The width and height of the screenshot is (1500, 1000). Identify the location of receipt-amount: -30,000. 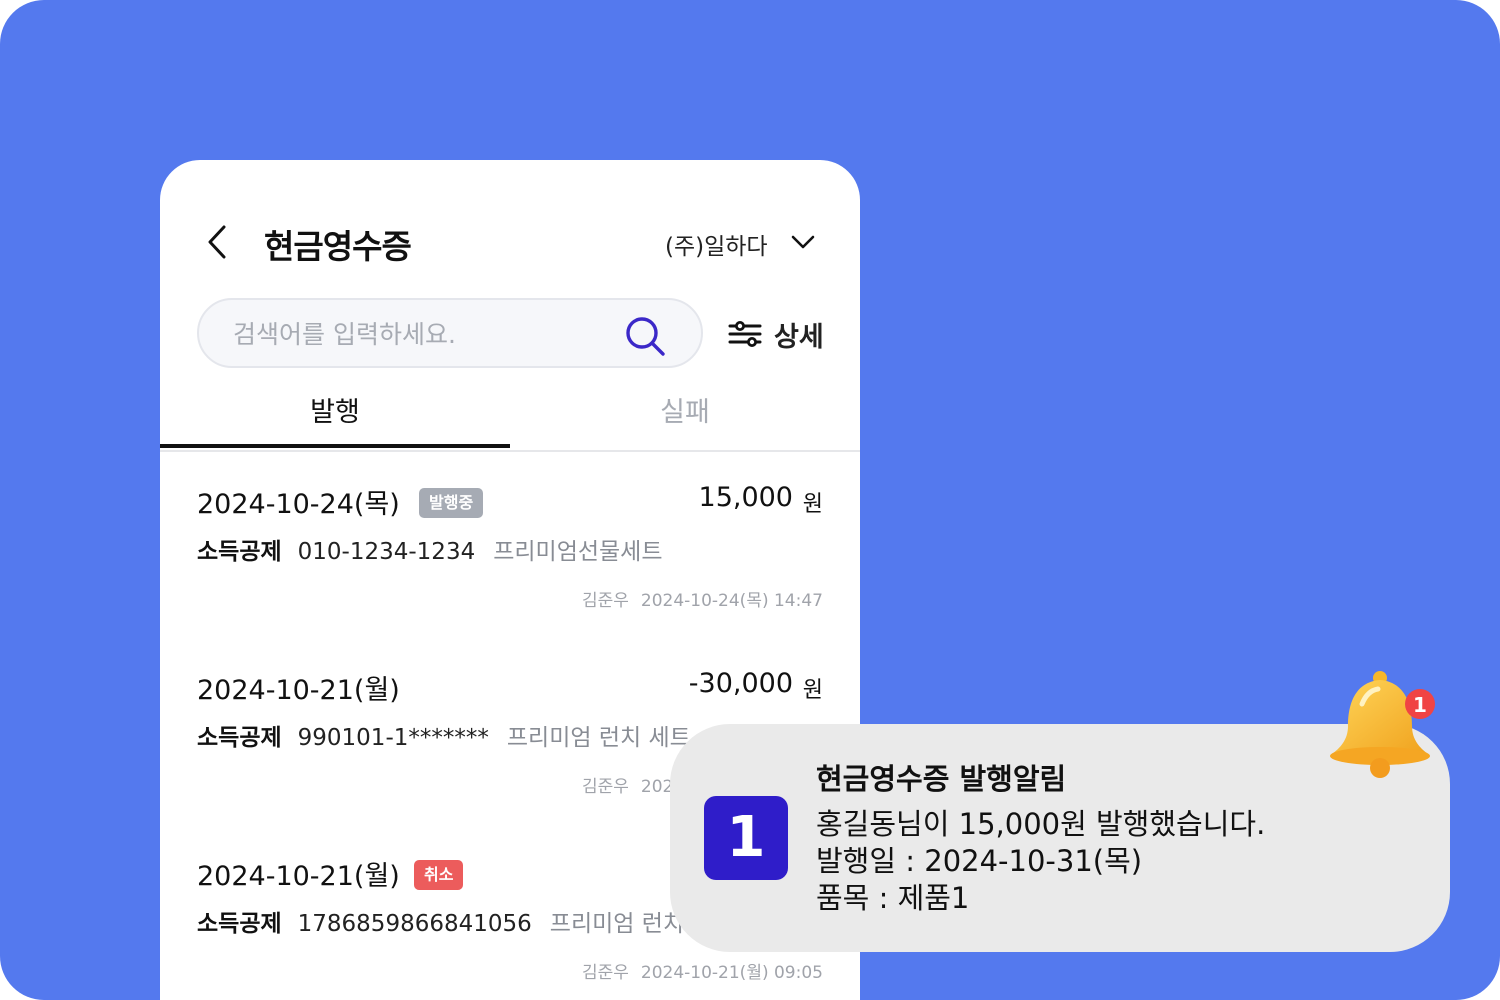
(740, 683).